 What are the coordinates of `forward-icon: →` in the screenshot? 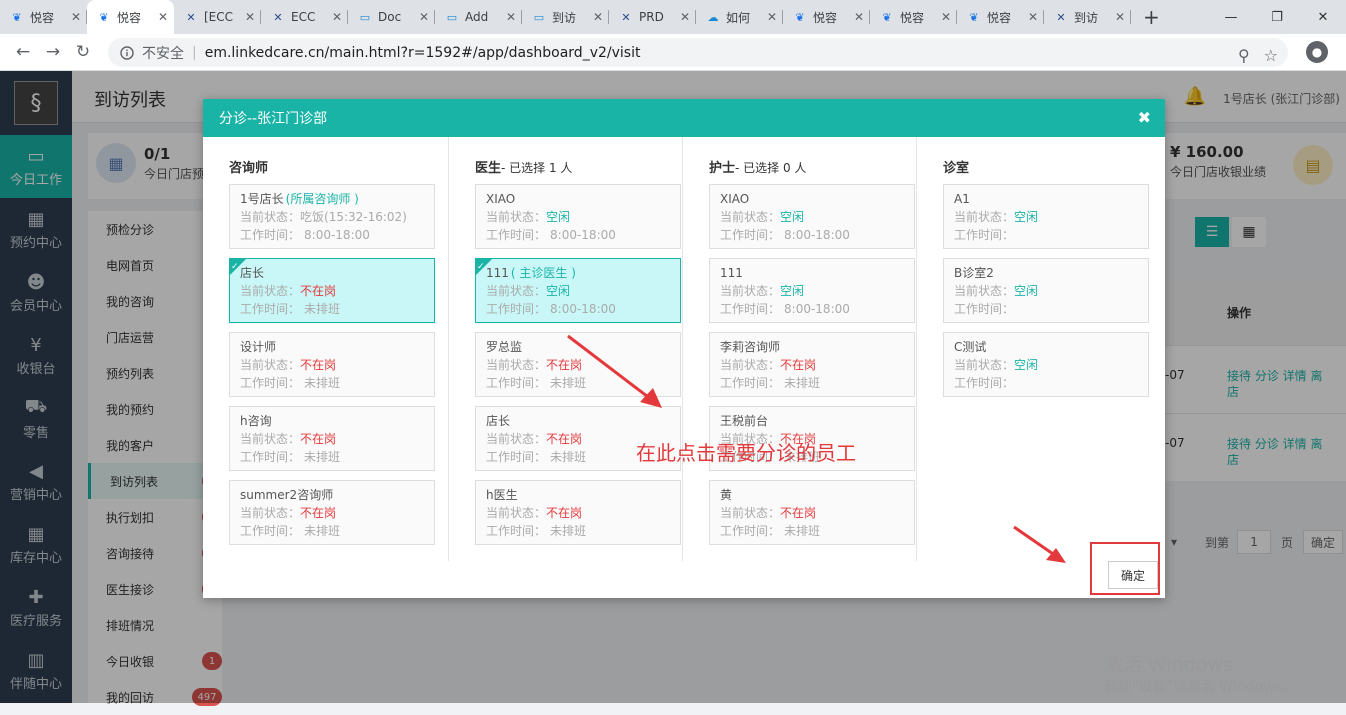 It's located at (53, 52).